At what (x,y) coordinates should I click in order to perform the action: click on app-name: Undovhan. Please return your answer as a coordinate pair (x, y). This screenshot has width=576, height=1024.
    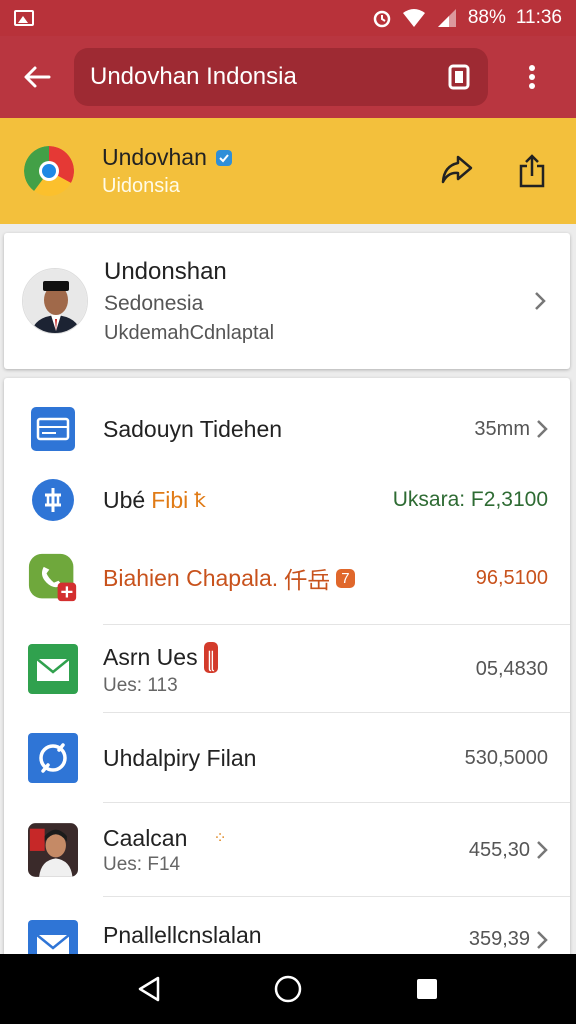
    Looking at the image, I should click on (154, 157).